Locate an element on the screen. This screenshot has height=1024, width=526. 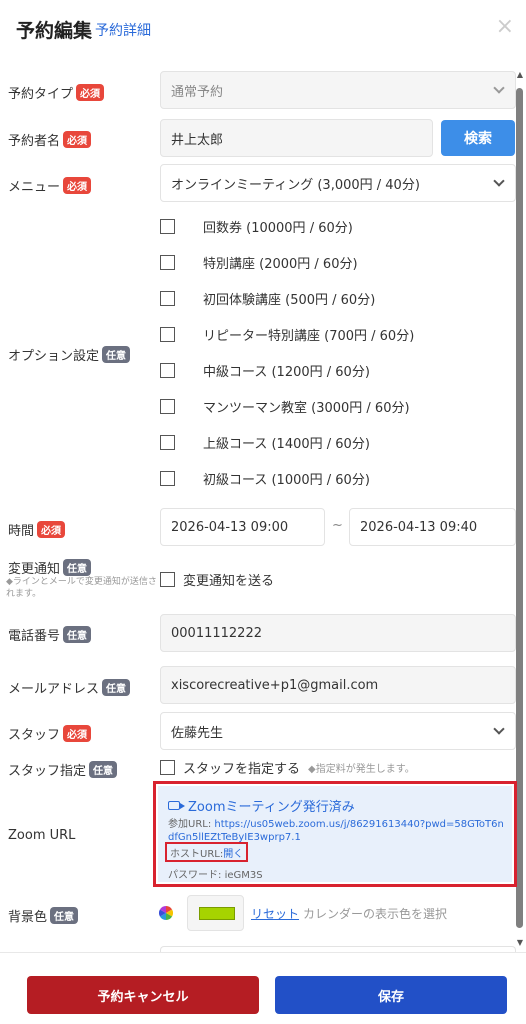
option-label: マンツーマン教室 (3000円 / 60分) is located at coordinates (306, 408).